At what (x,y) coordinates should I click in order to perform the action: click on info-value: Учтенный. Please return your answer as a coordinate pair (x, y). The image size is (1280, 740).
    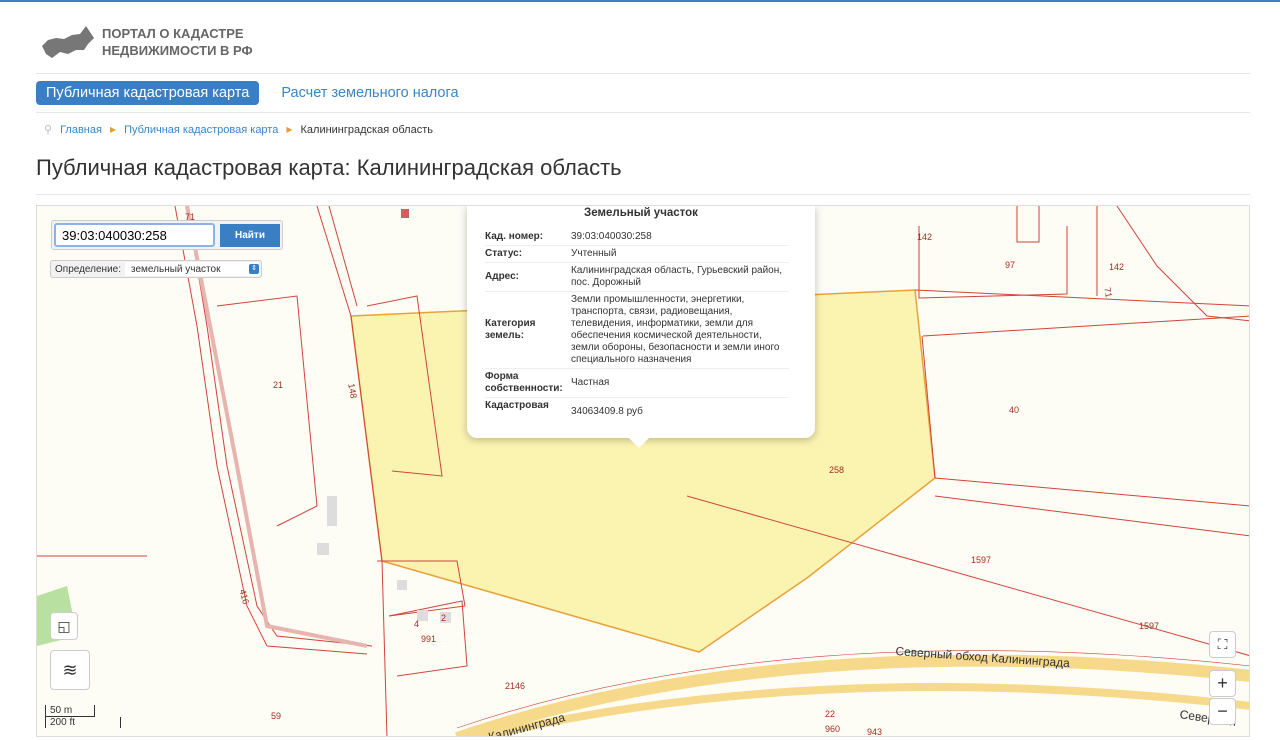
    Looking at the image, I should click on (680, 254).